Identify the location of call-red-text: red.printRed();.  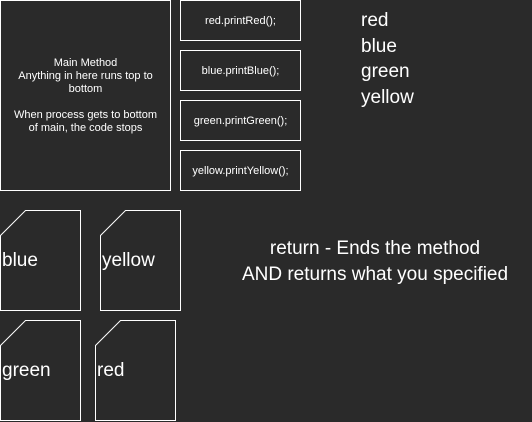
(240, 20).